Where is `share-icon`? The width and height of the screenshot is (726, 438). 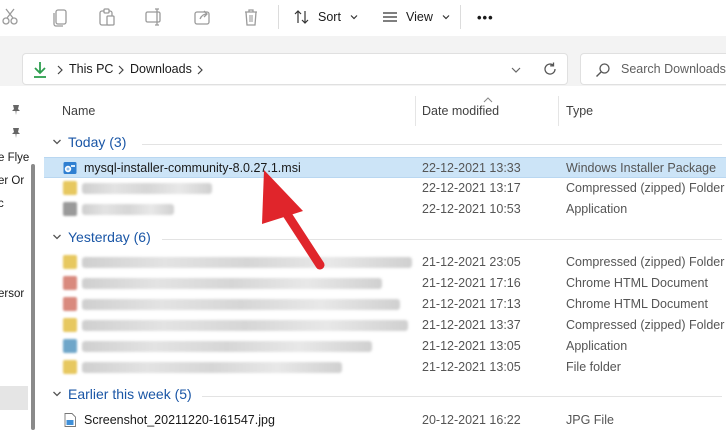
share-icon is located at coordinates (203, 17).